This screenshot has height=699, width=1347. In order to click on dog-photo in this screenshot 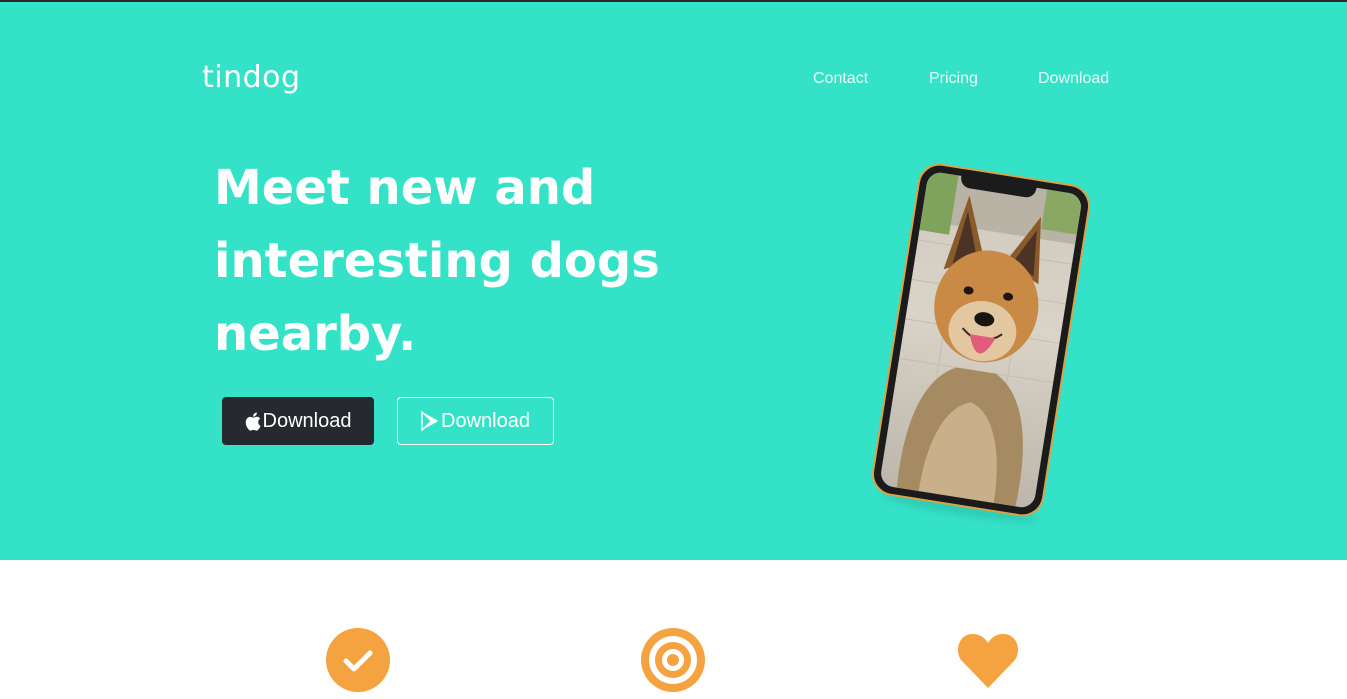, I will do `click(981, 340)`.